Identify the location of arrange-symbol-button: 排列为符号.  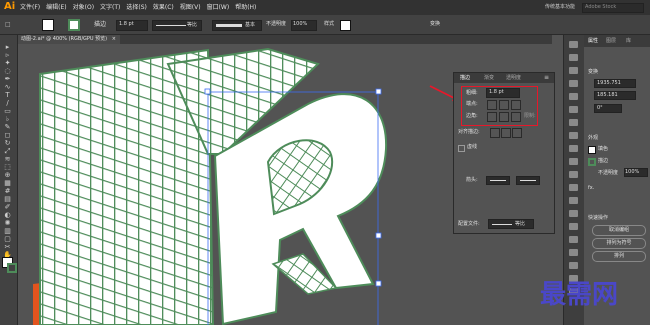
(619, 243).